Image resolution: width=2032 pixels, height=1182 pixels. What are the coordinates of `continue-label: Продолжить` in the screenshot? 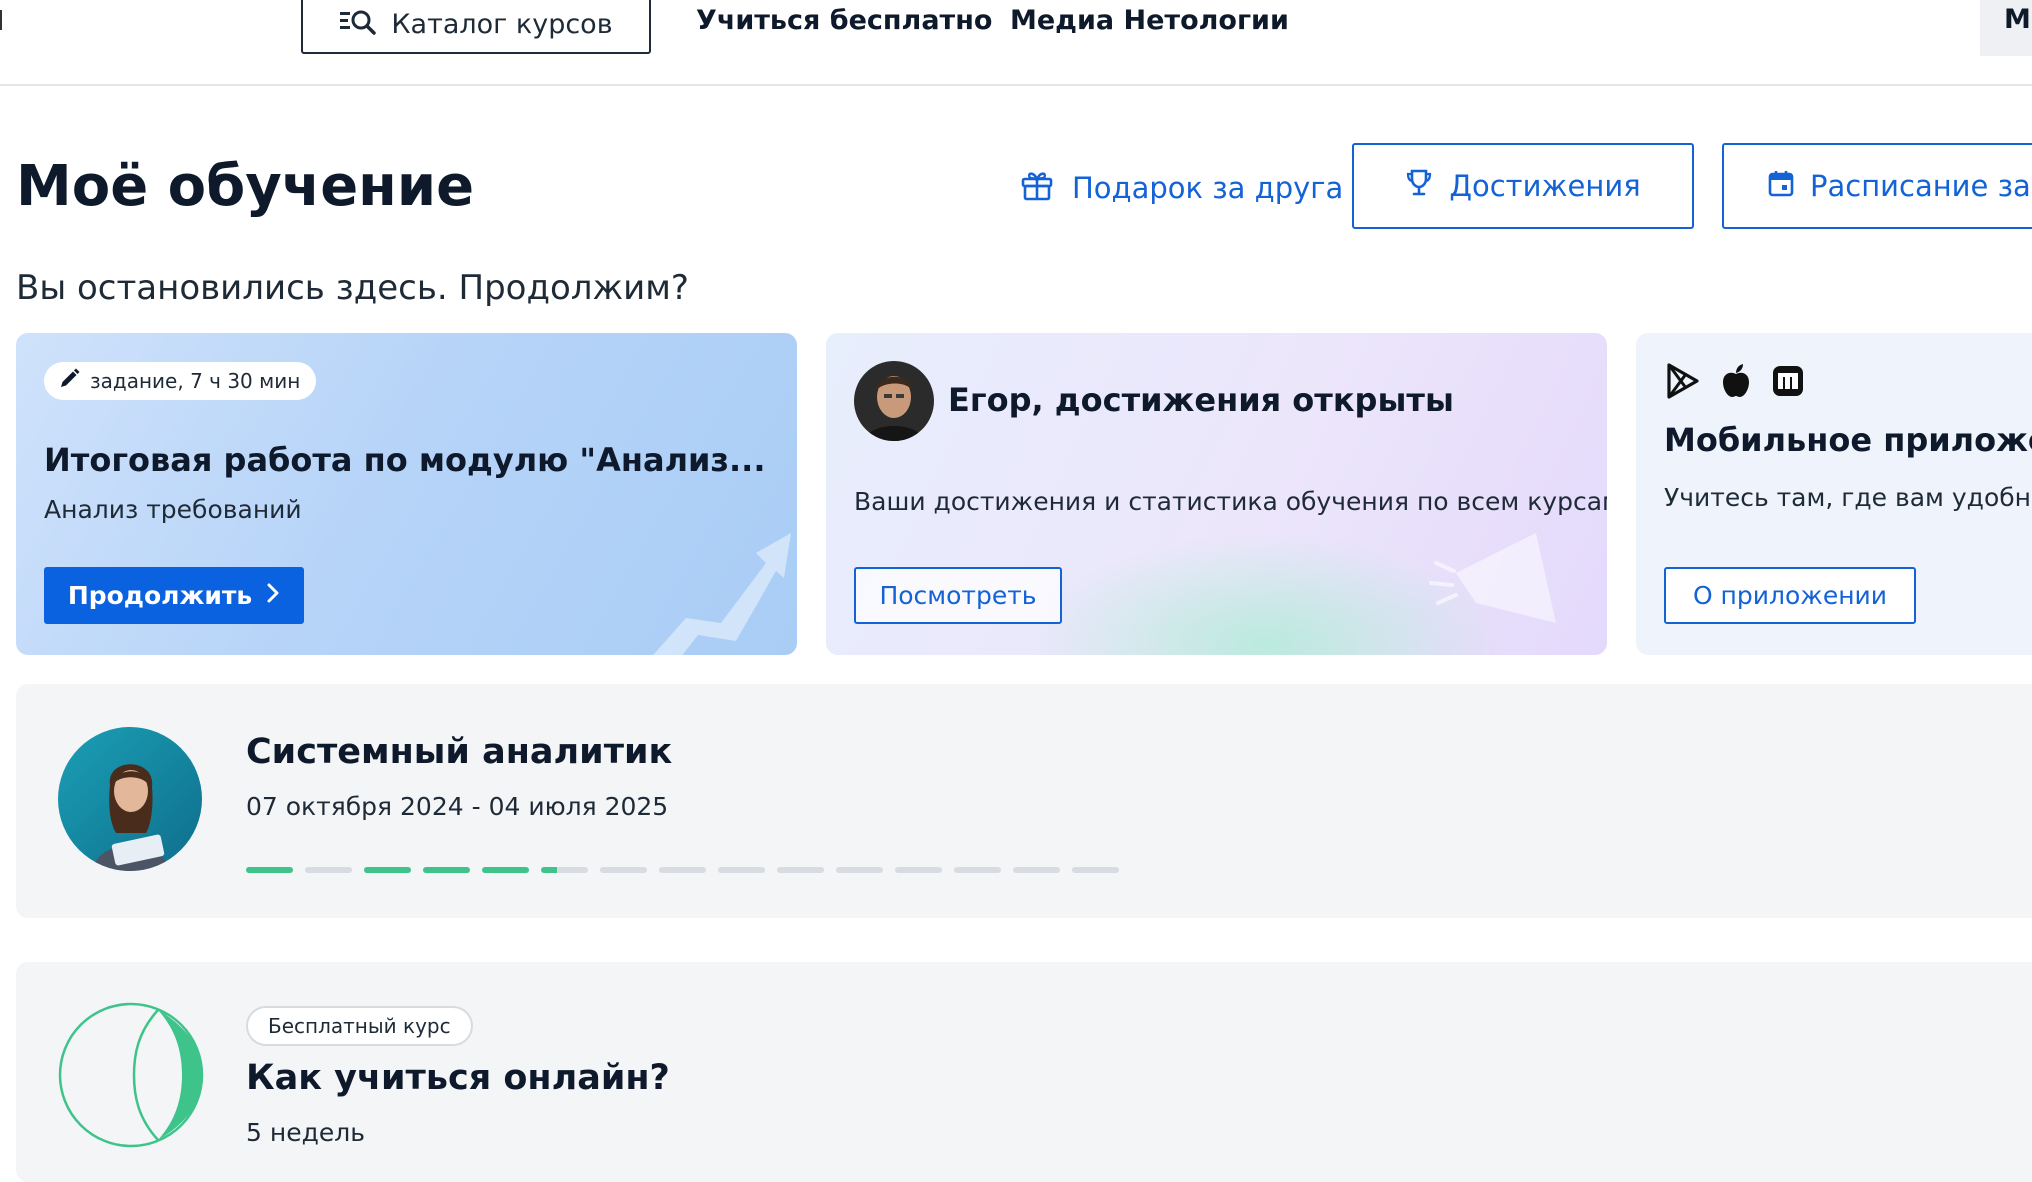 It's located at (160, 595).